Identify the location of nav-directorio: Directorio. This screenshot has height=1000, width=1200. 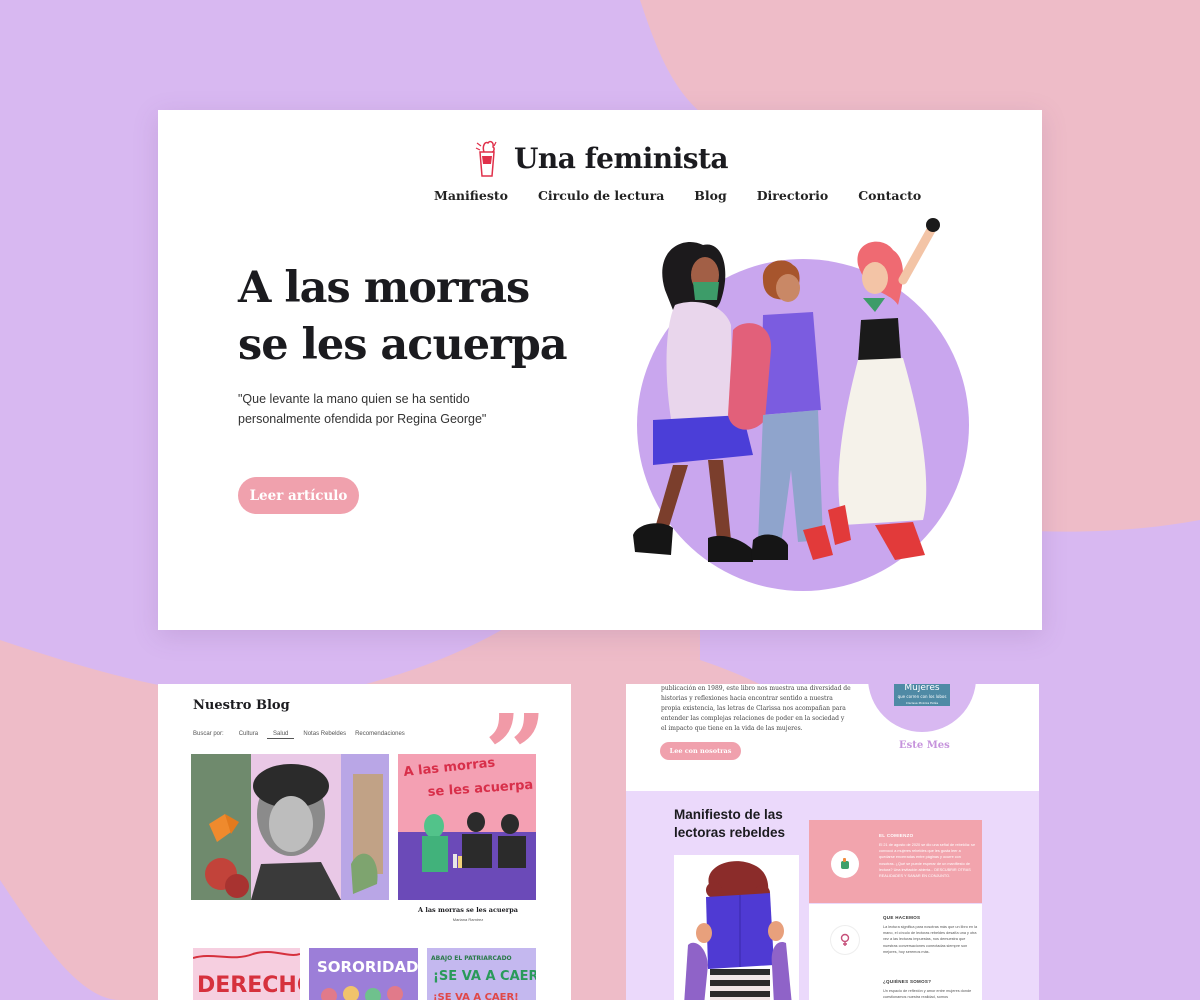
(793, 195).